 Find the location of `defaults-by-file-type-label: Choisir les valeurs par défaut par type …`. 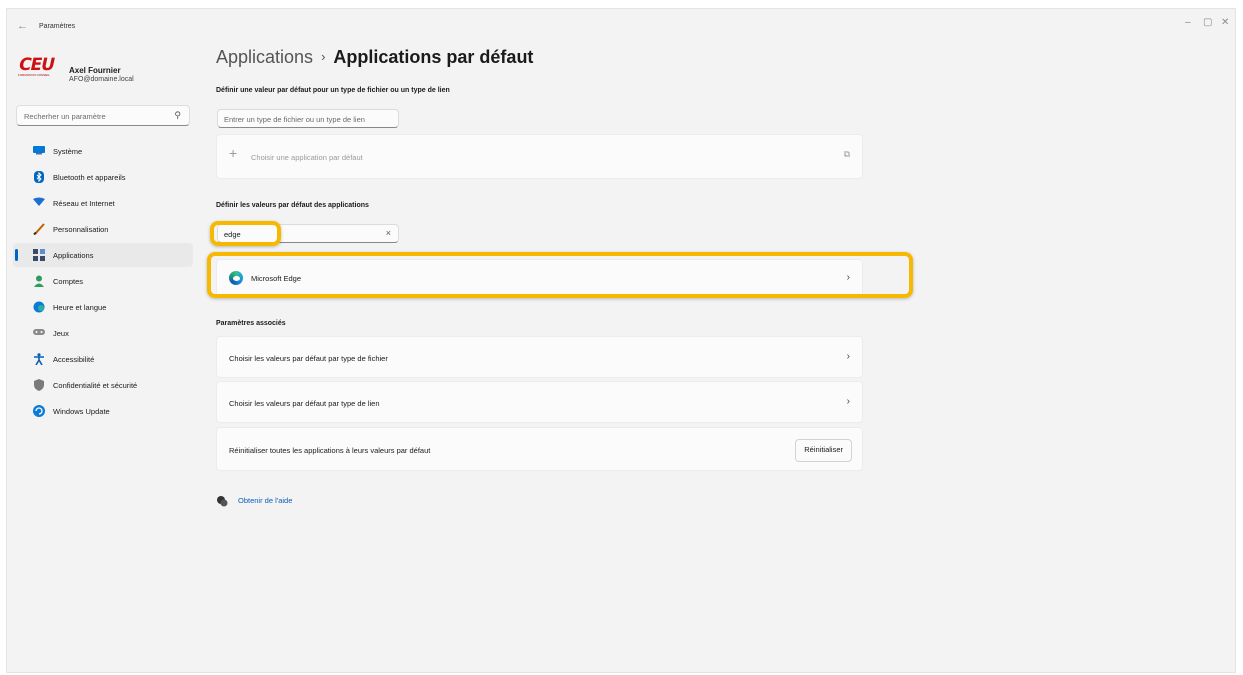

defaults-by-file-type-label: Choisir les valeurs par défaut par type … is located at coordinates (308, 358).